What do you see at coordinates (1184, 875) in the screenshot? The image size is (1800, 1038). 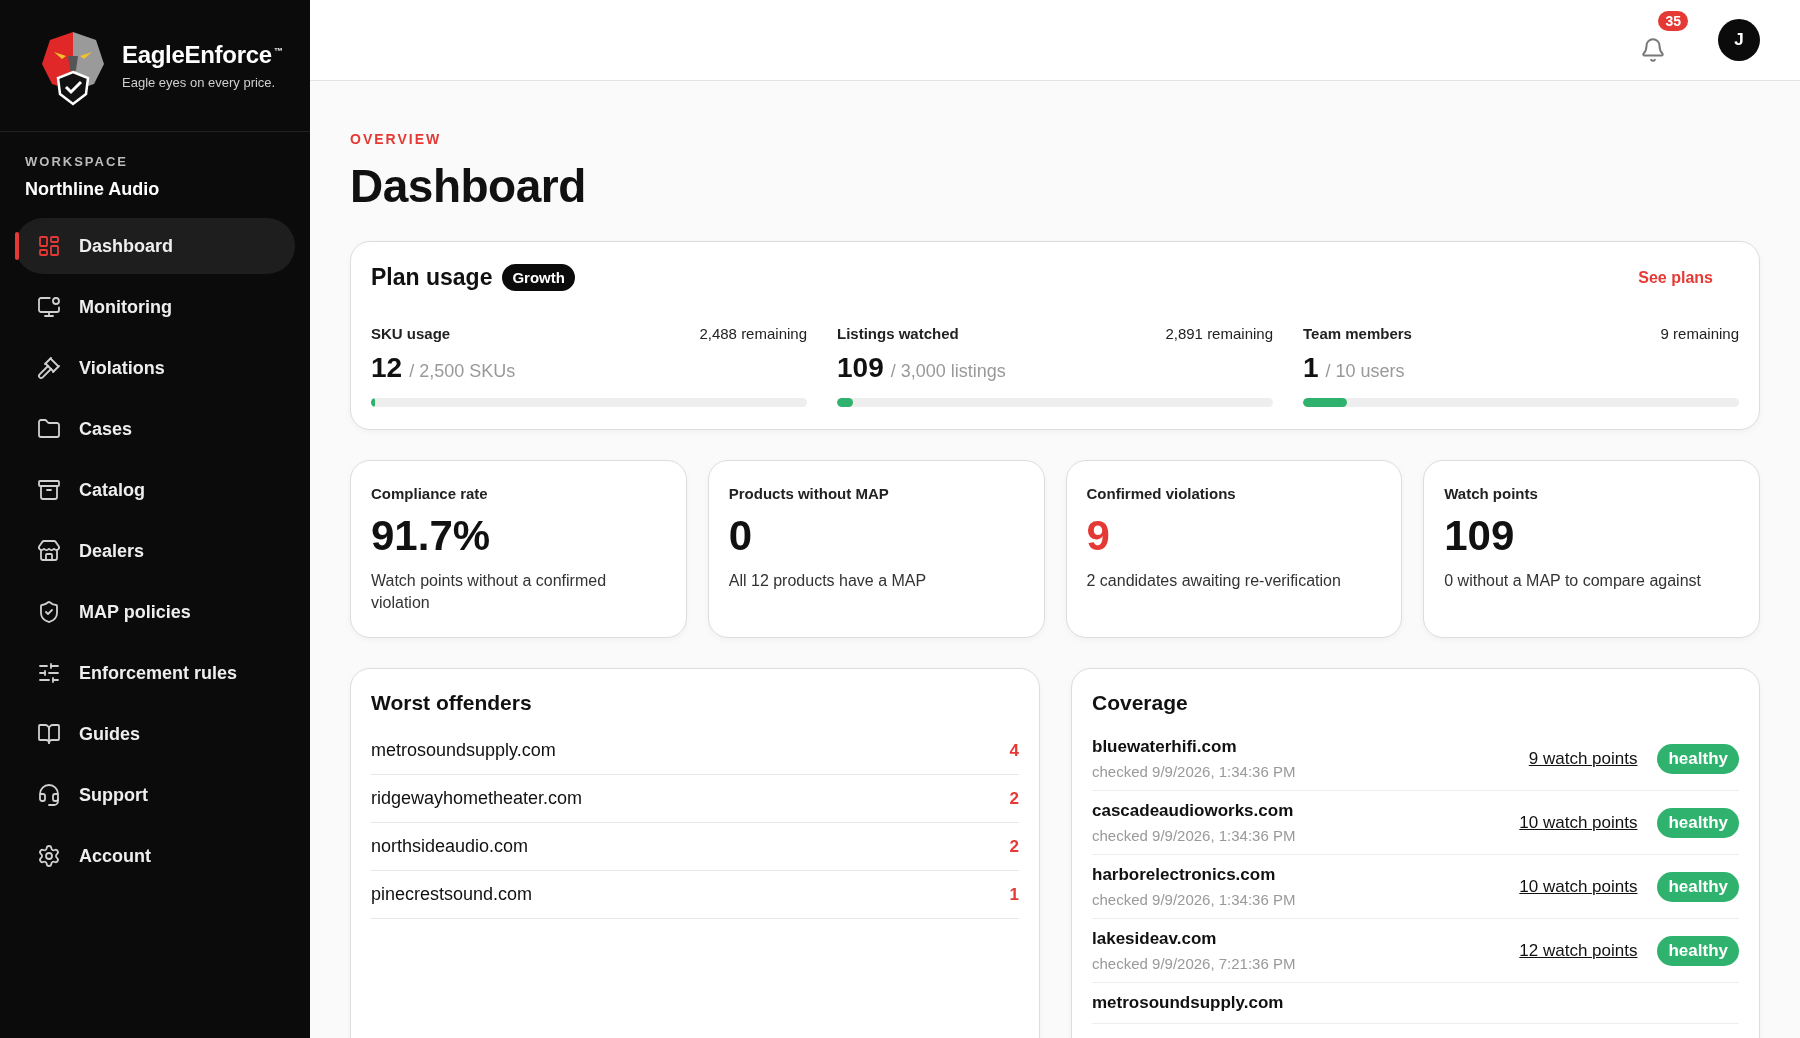 I see `dealer-domain: harborelectronics.com` at bounding box center [1184, 875].